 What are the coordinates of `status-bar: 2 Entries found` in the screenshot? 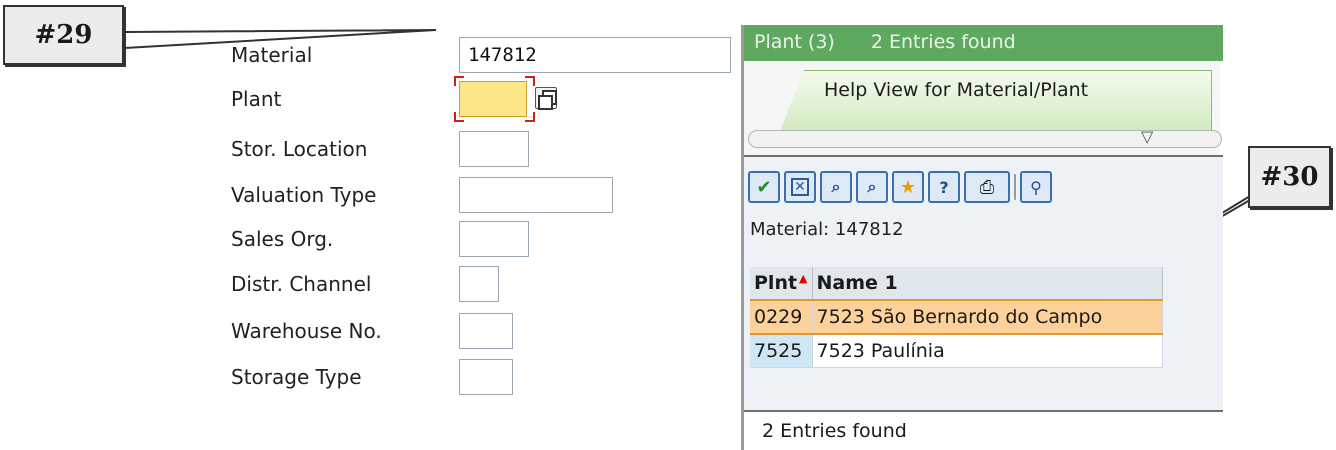 It's located at (983, 430).